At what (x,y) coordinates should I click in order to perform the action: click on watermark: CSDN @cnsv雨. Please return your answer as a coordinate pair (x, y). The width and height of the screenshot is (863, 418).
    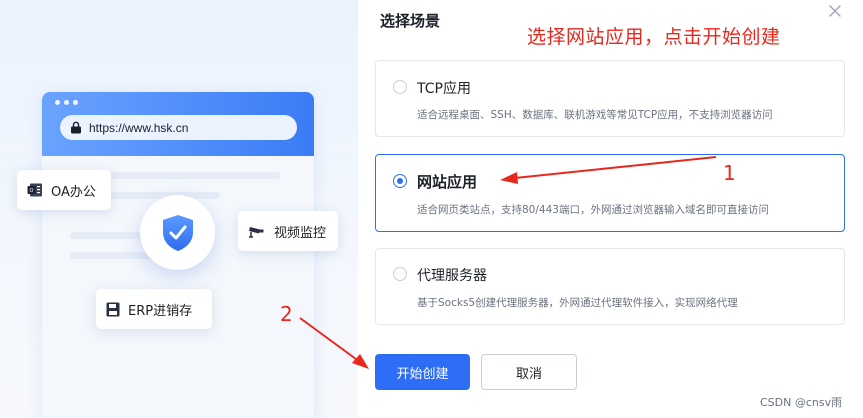
    Looking at the image, I should click on (801, 402).